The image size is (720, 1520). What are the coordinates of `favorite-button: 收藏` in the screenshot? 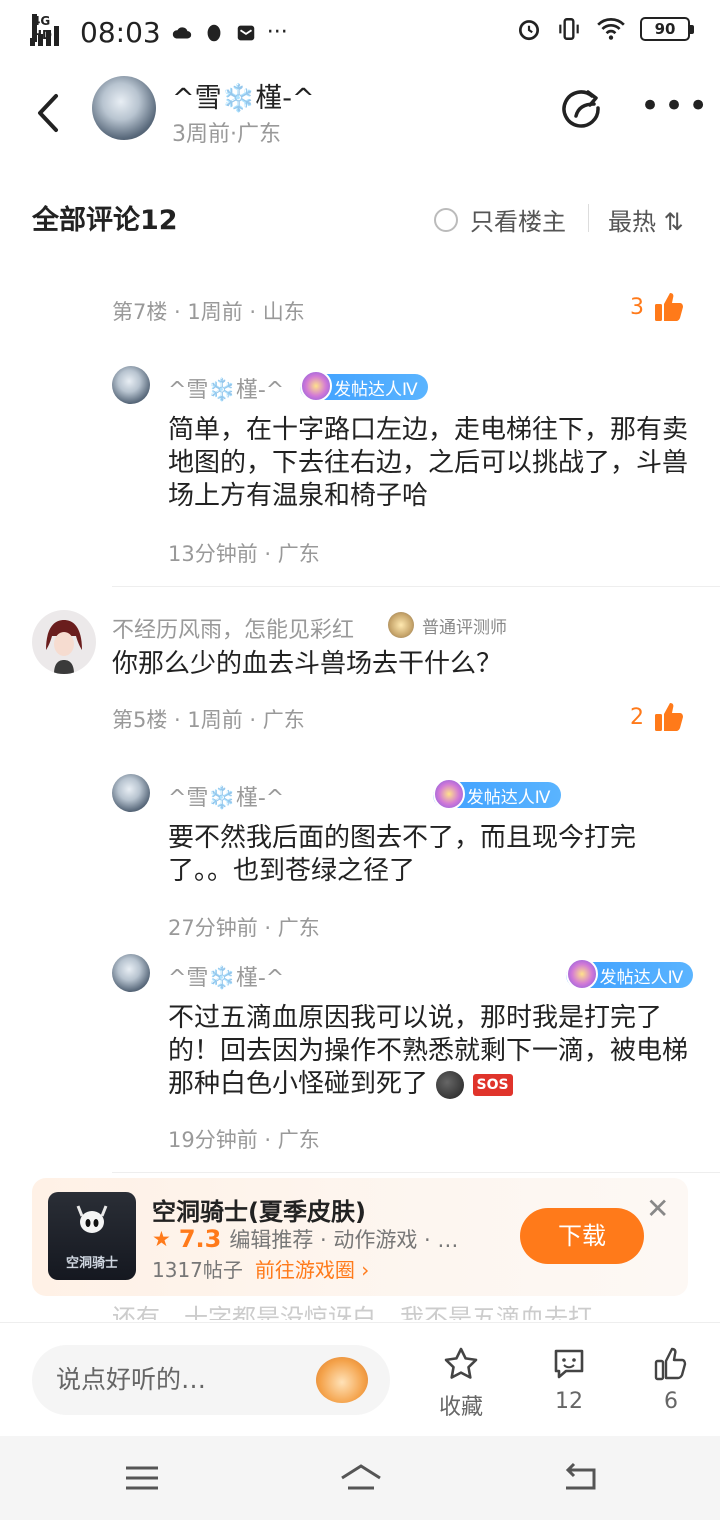 It's located at (461, 1383).